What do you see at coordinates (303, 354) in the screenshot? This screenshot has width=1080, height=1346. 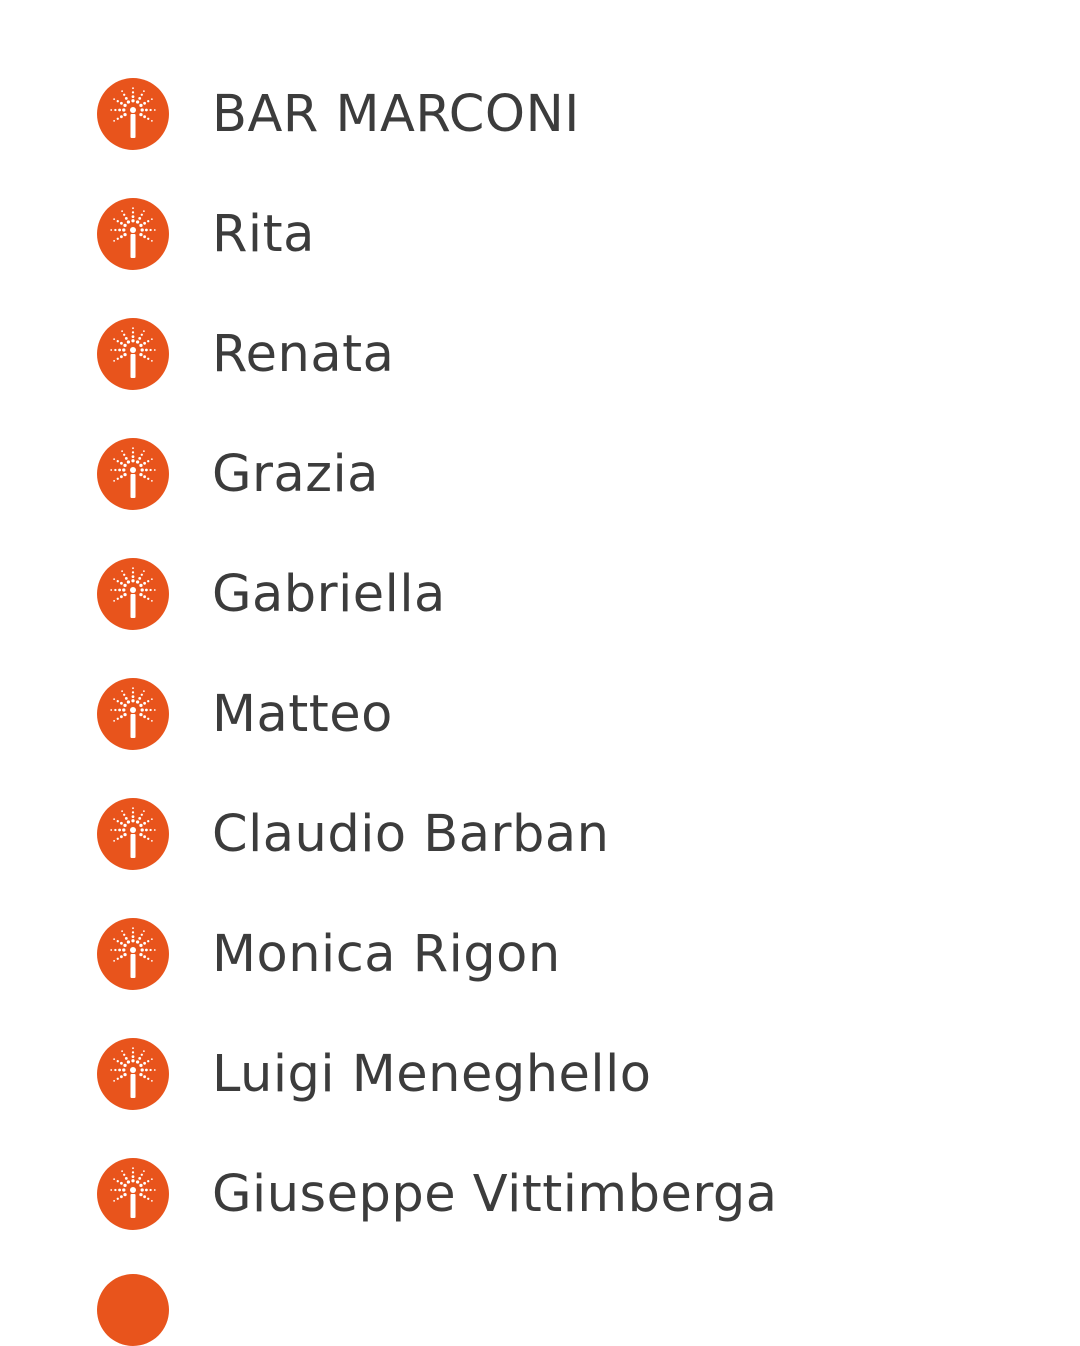 I see `contact-name: Renata` at bounding box center [303, 354].